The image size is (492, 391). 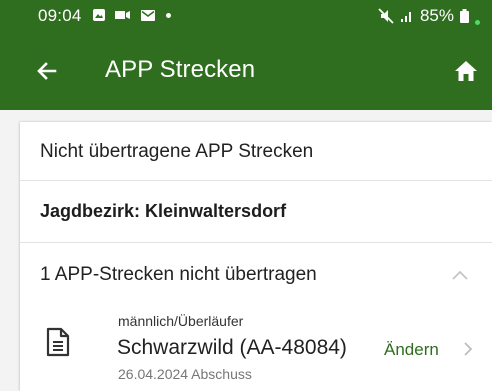 I want to click on arrow-left-icon, so click(x=47, y=71).